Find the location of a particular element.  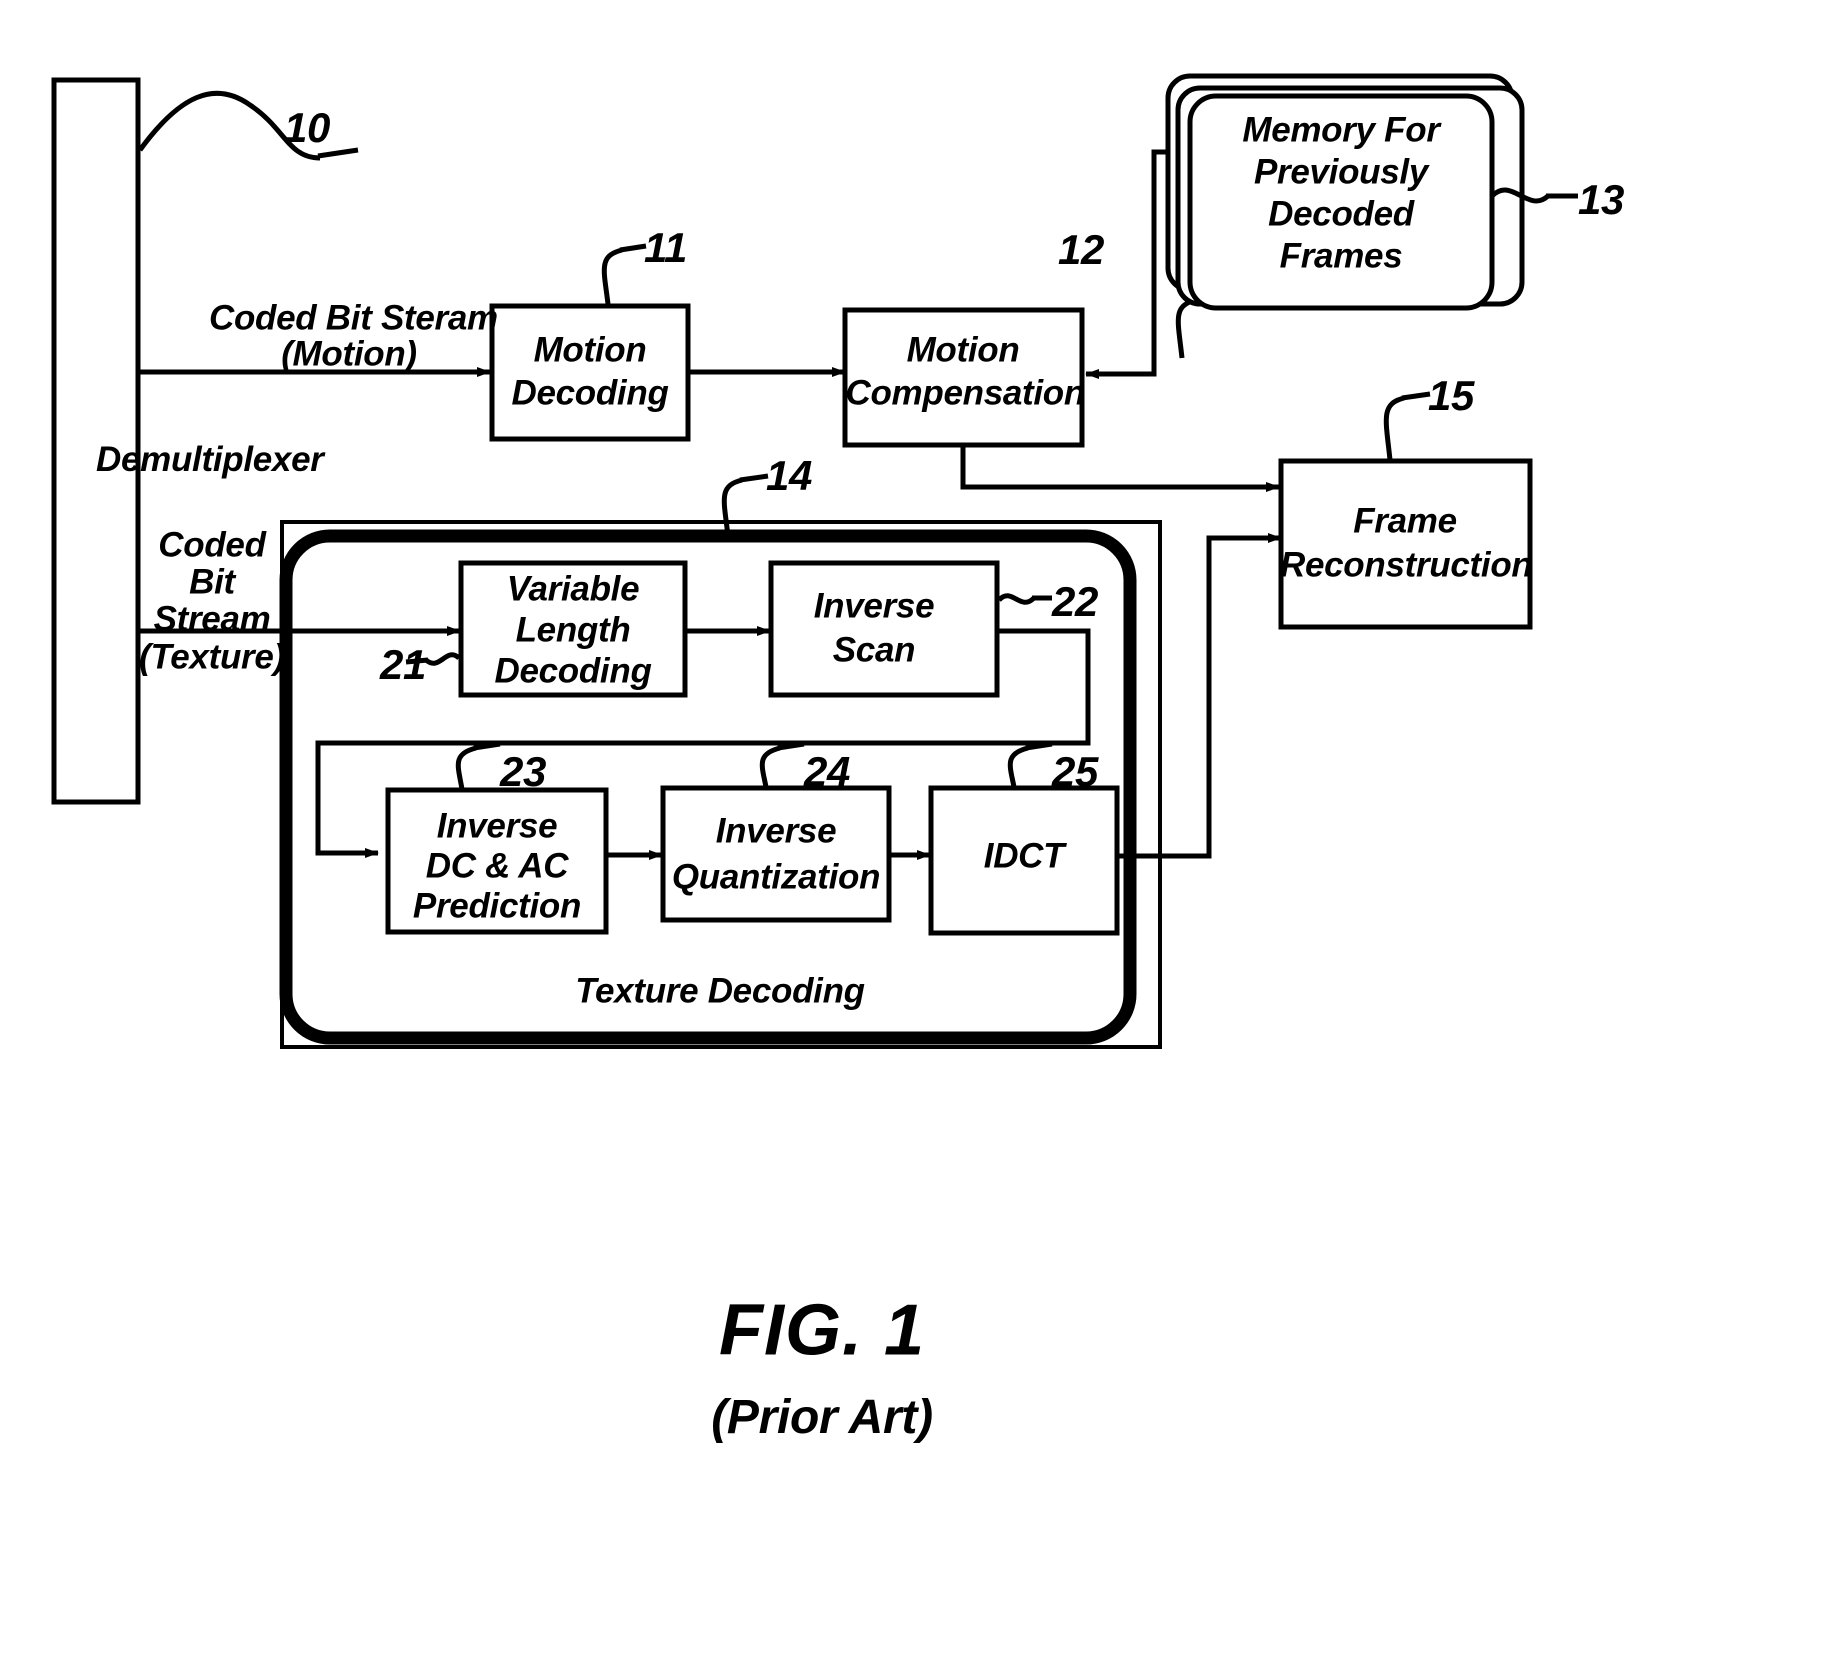

vld-label-1: Variable is located at coordinates (573, 589).